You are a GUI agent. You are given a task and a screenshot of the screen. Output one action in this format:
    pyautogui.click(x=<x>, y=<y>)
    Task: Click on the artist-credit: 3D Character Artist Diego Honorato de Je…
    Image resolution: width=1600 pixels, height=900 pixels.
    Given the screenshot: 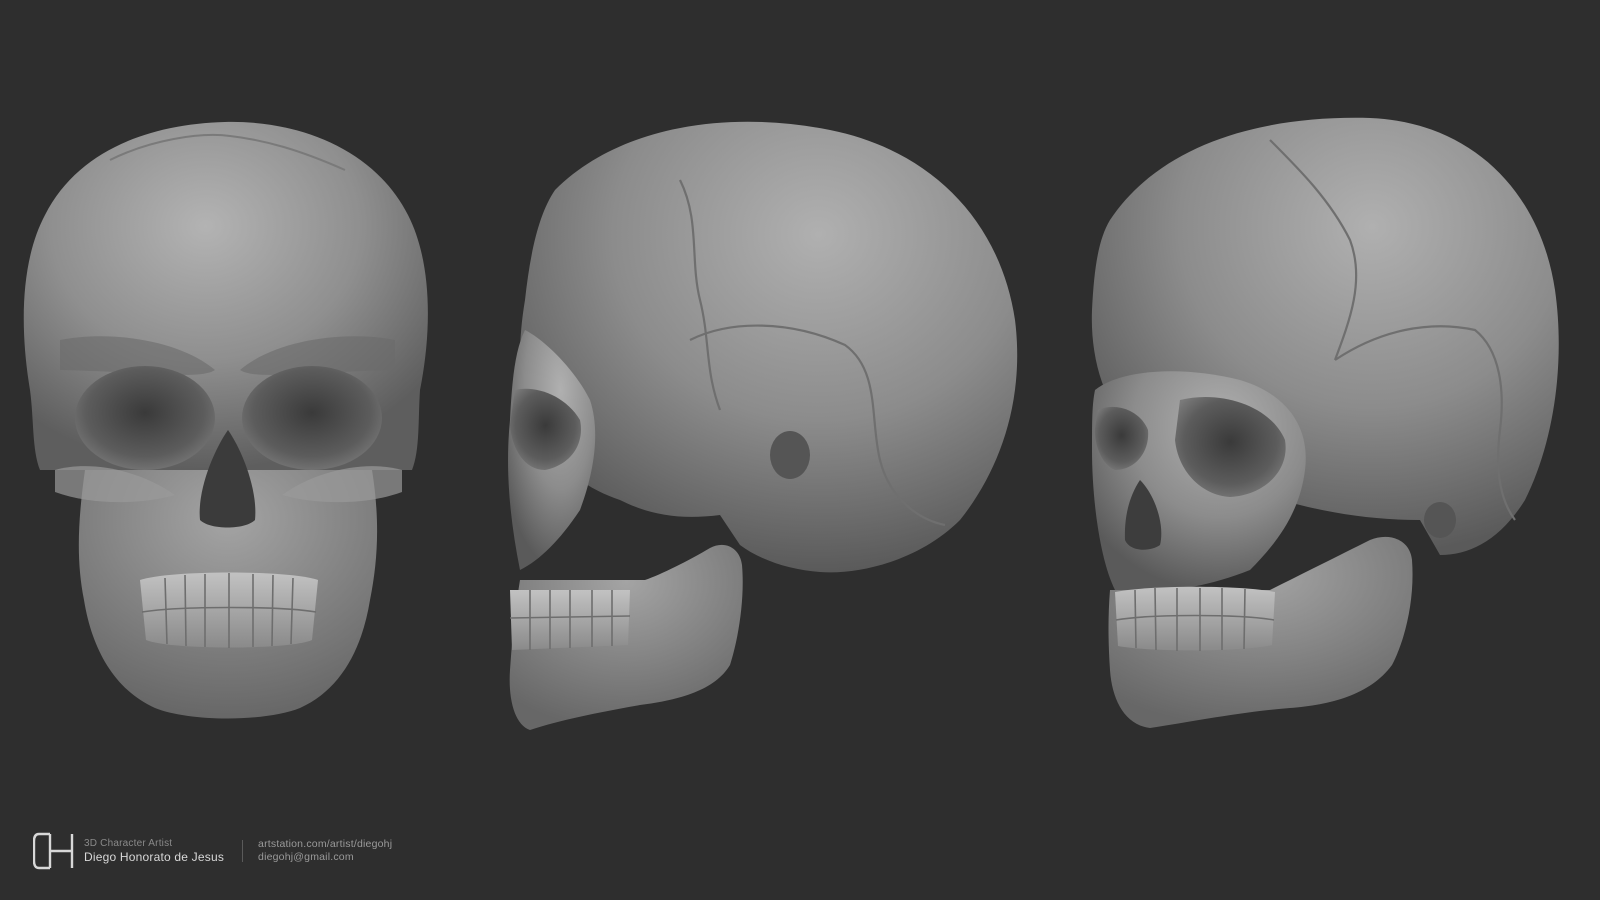 What is the action you would take?
    pyautogui.click(x=212, y=851)
    